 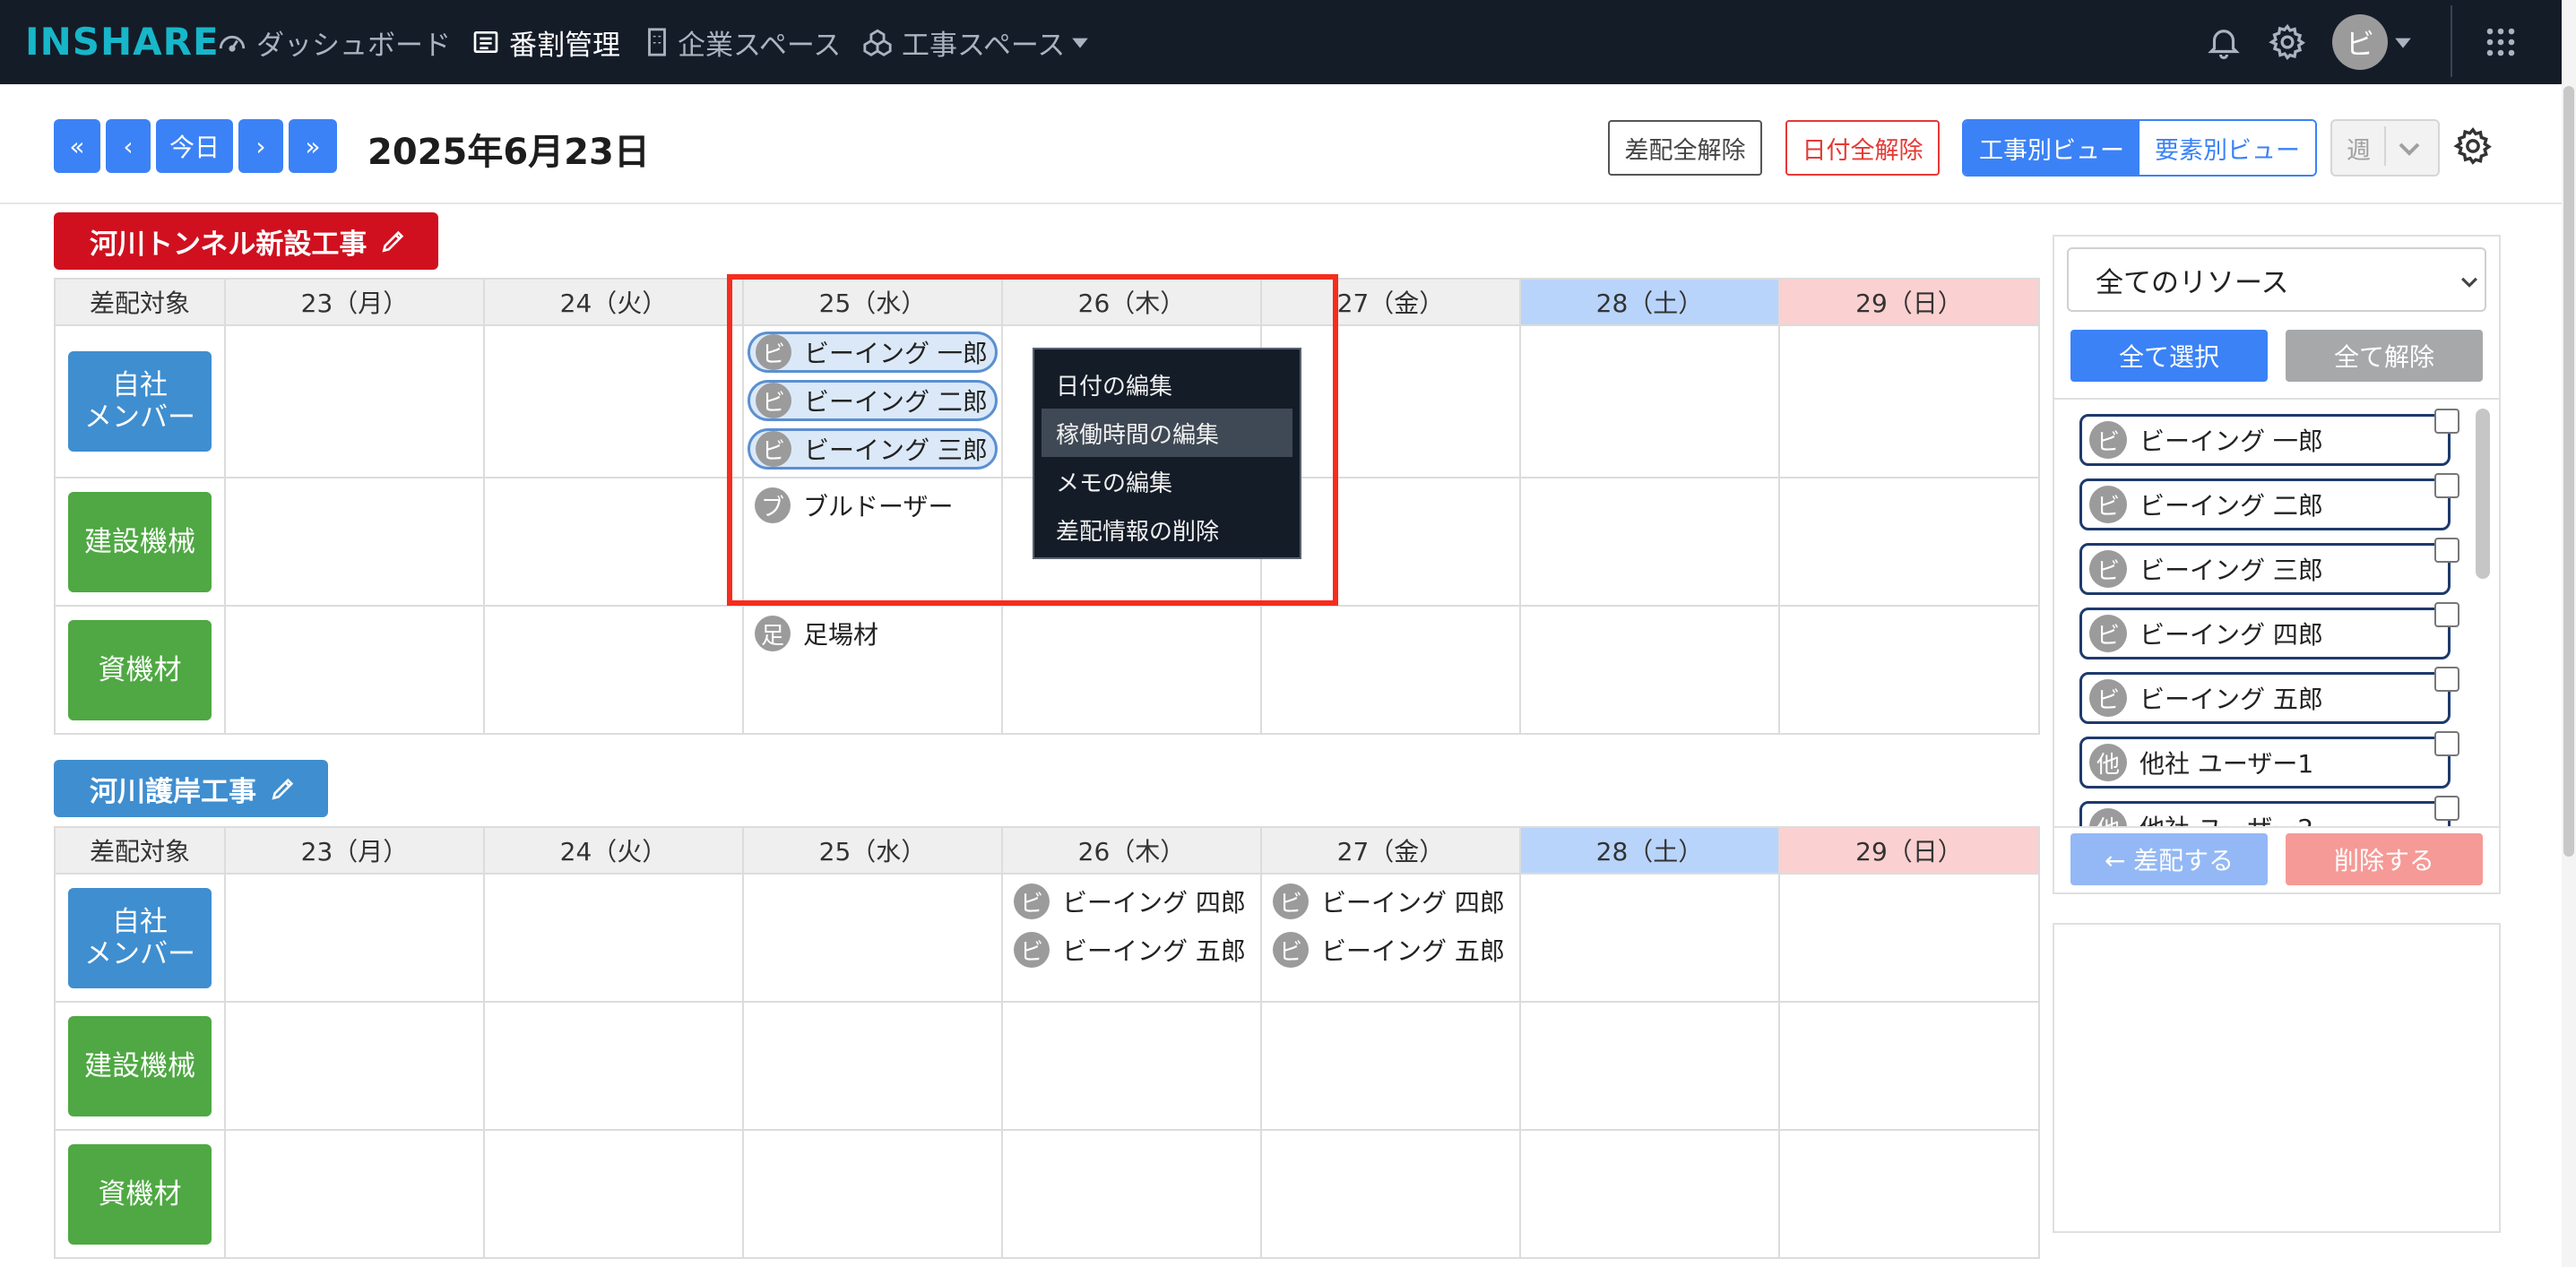 What do you see at coordinates (743, 42) in the screenshot?
I see `nav-company-space: 企業スペース` at bounding box center [743, 42].